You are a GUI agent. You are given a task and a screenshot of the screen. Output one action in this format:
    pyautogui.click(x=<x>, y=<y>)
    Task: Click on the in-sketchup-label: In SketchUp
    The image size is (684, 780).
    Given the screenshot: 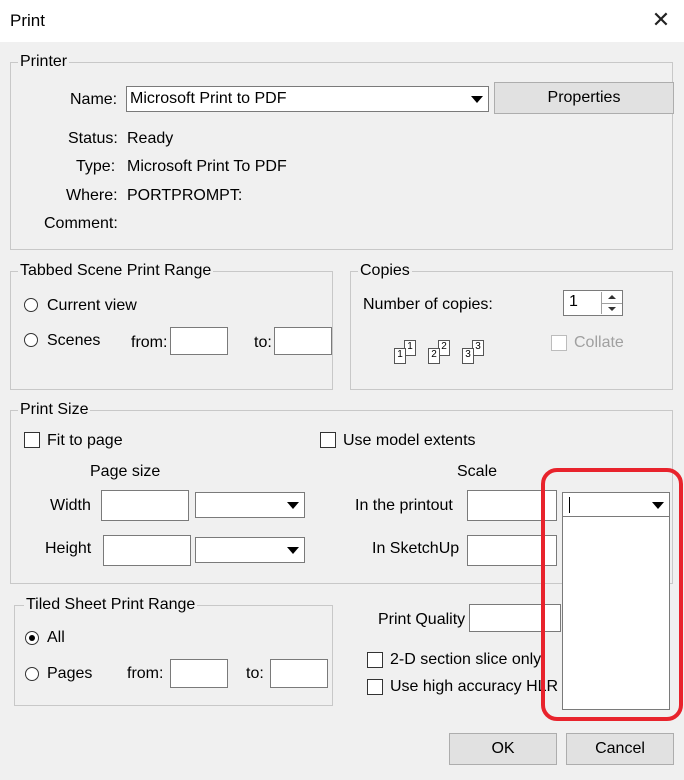 What is the action you would take?
    pyautogui.click(x=416, y=548)
    